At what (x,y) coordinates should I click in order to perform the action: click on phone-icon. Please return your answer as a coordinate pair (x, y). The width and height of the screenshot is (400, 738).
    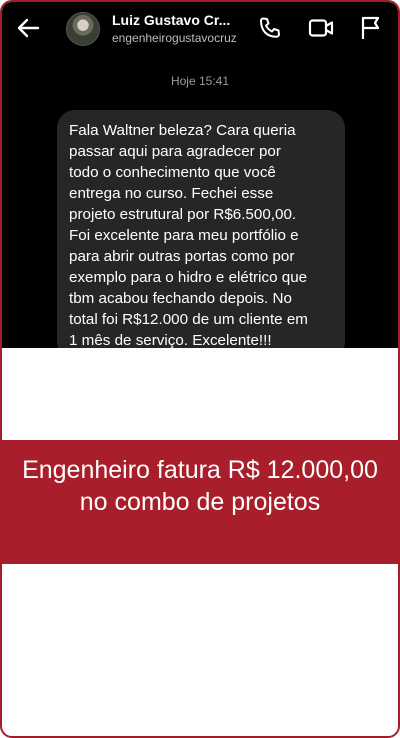
    Looking at the image, I should click on (270, 28).